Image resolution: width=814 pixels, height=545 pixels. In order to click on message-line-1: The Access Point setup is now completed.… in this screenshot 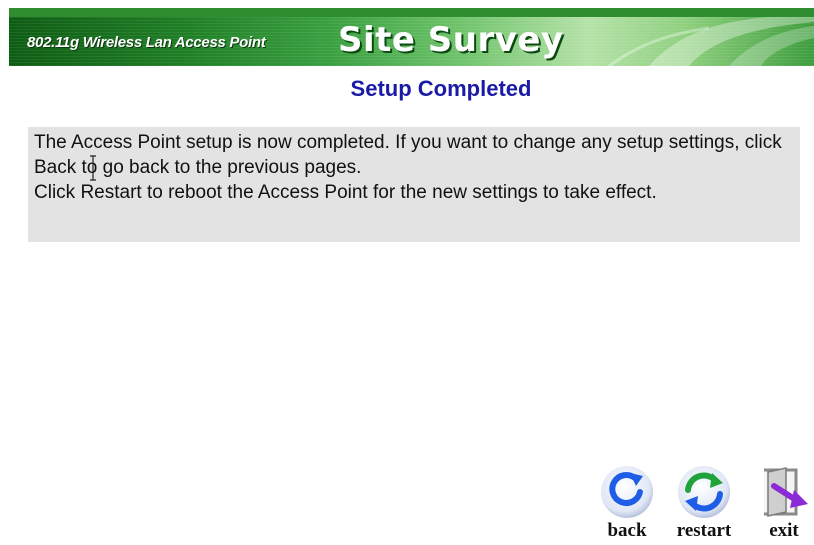, I will do `click(408, 155)`.